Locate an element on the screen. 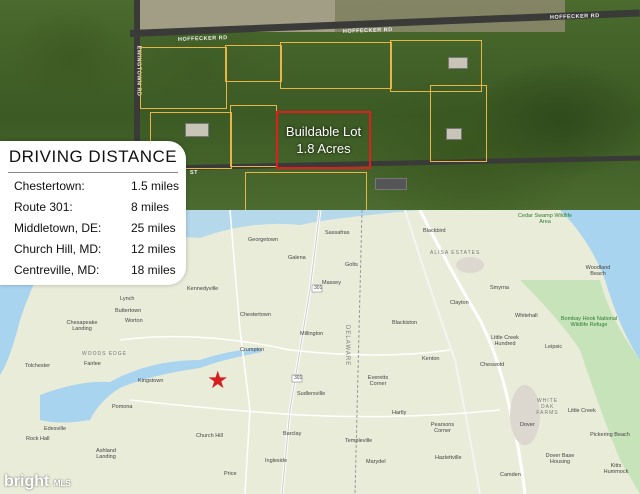 The height and width of the screenshot is (494, 640). town-bombay-hook: Bombay Hook National Wildlife Refuge is located at coordinates (589, 322).